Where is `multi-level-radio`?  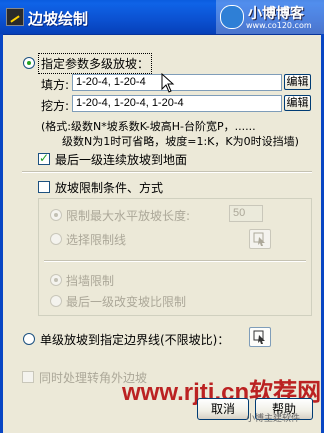
multi-level-radio is located at coordinates (29, 63).